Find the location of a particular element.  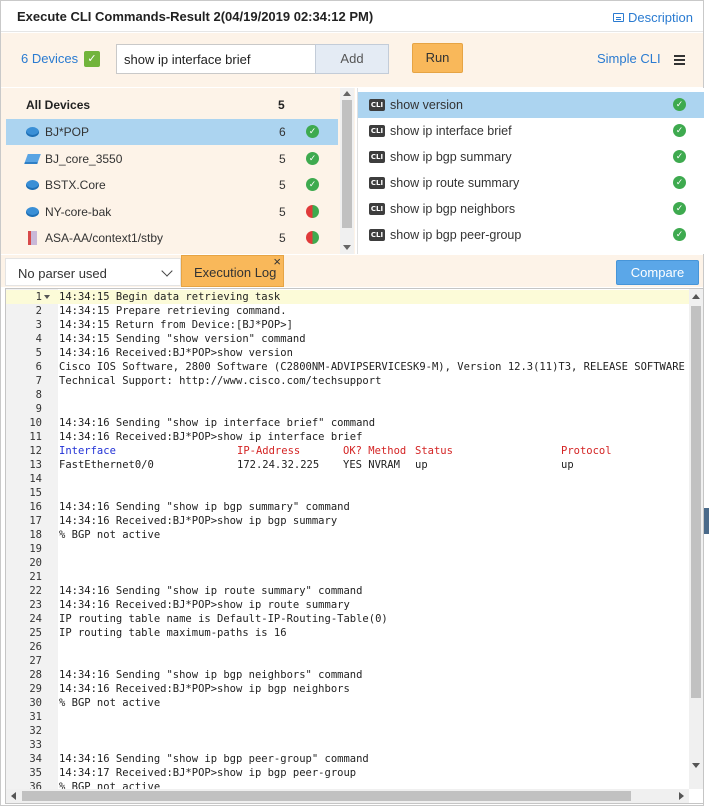

device-count: 6 is located at coordinates (282, 132).